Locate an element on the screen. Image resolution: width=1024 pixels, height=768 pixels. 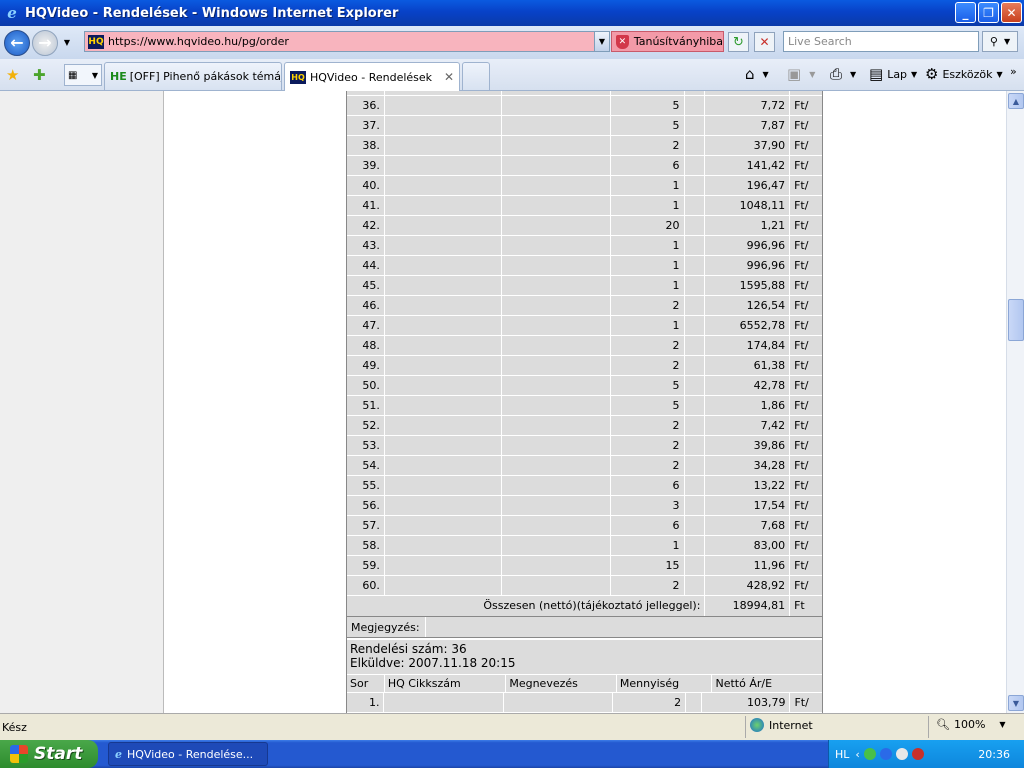
note-row: Megjegyzés: is located at coordinates (584, 627).